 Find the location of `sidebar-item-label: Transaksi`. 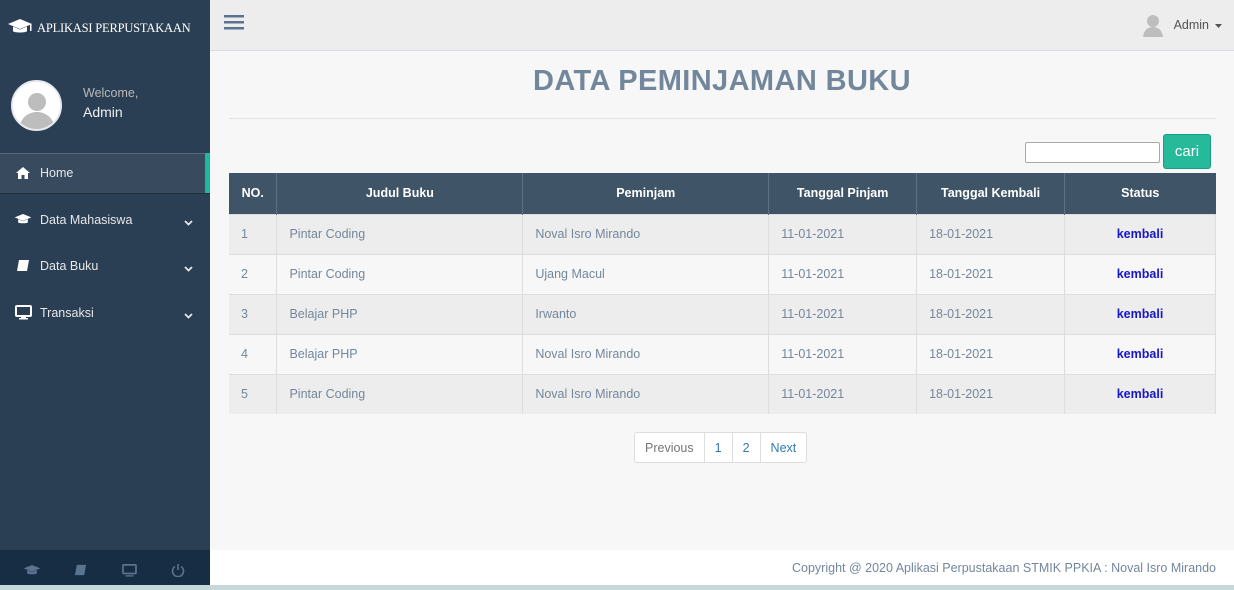

sidebar-item-label: Transaksi is located at coordinates (67, 312).